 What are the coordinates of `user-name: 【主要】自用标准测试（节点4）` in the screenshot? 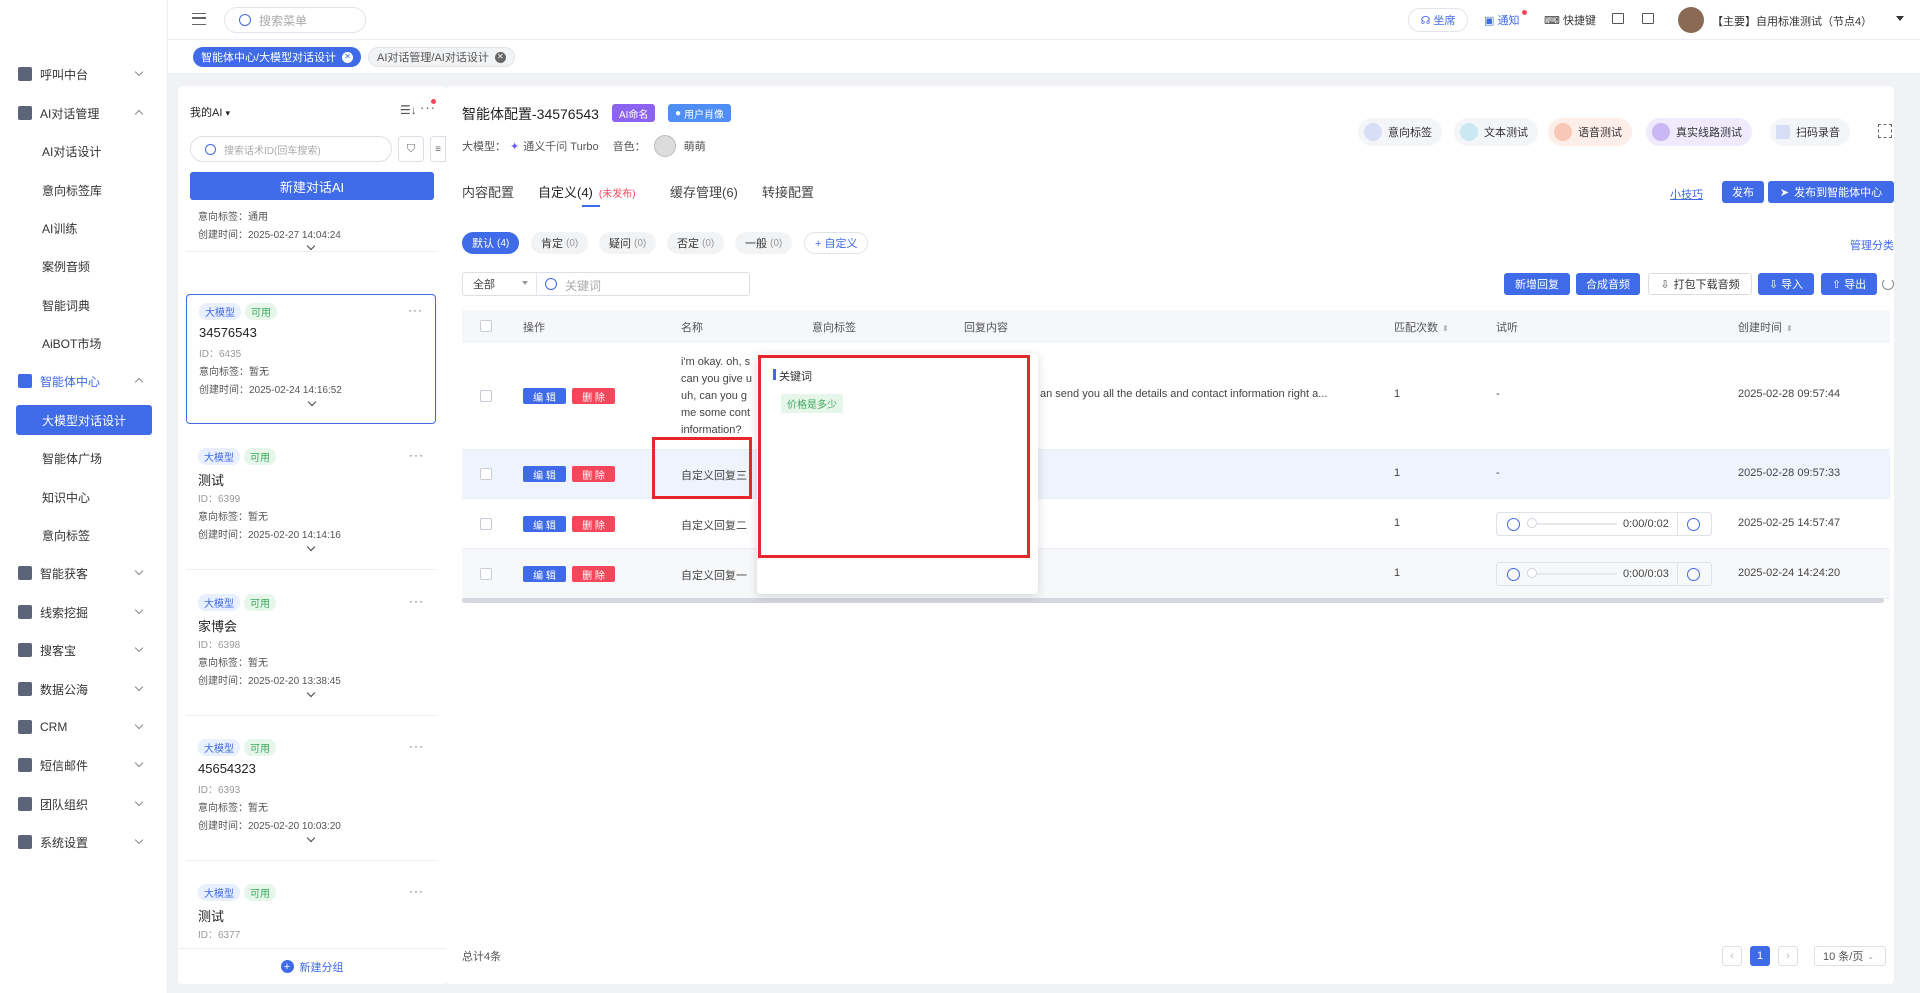 It's located at (1792, 21).